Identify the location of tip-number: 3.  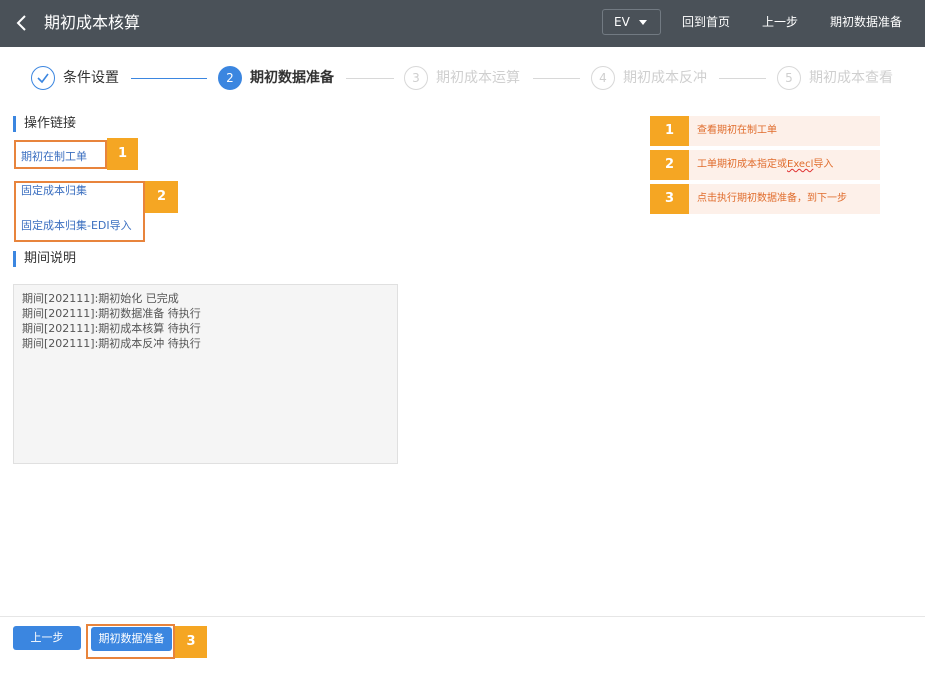
(669, 199).